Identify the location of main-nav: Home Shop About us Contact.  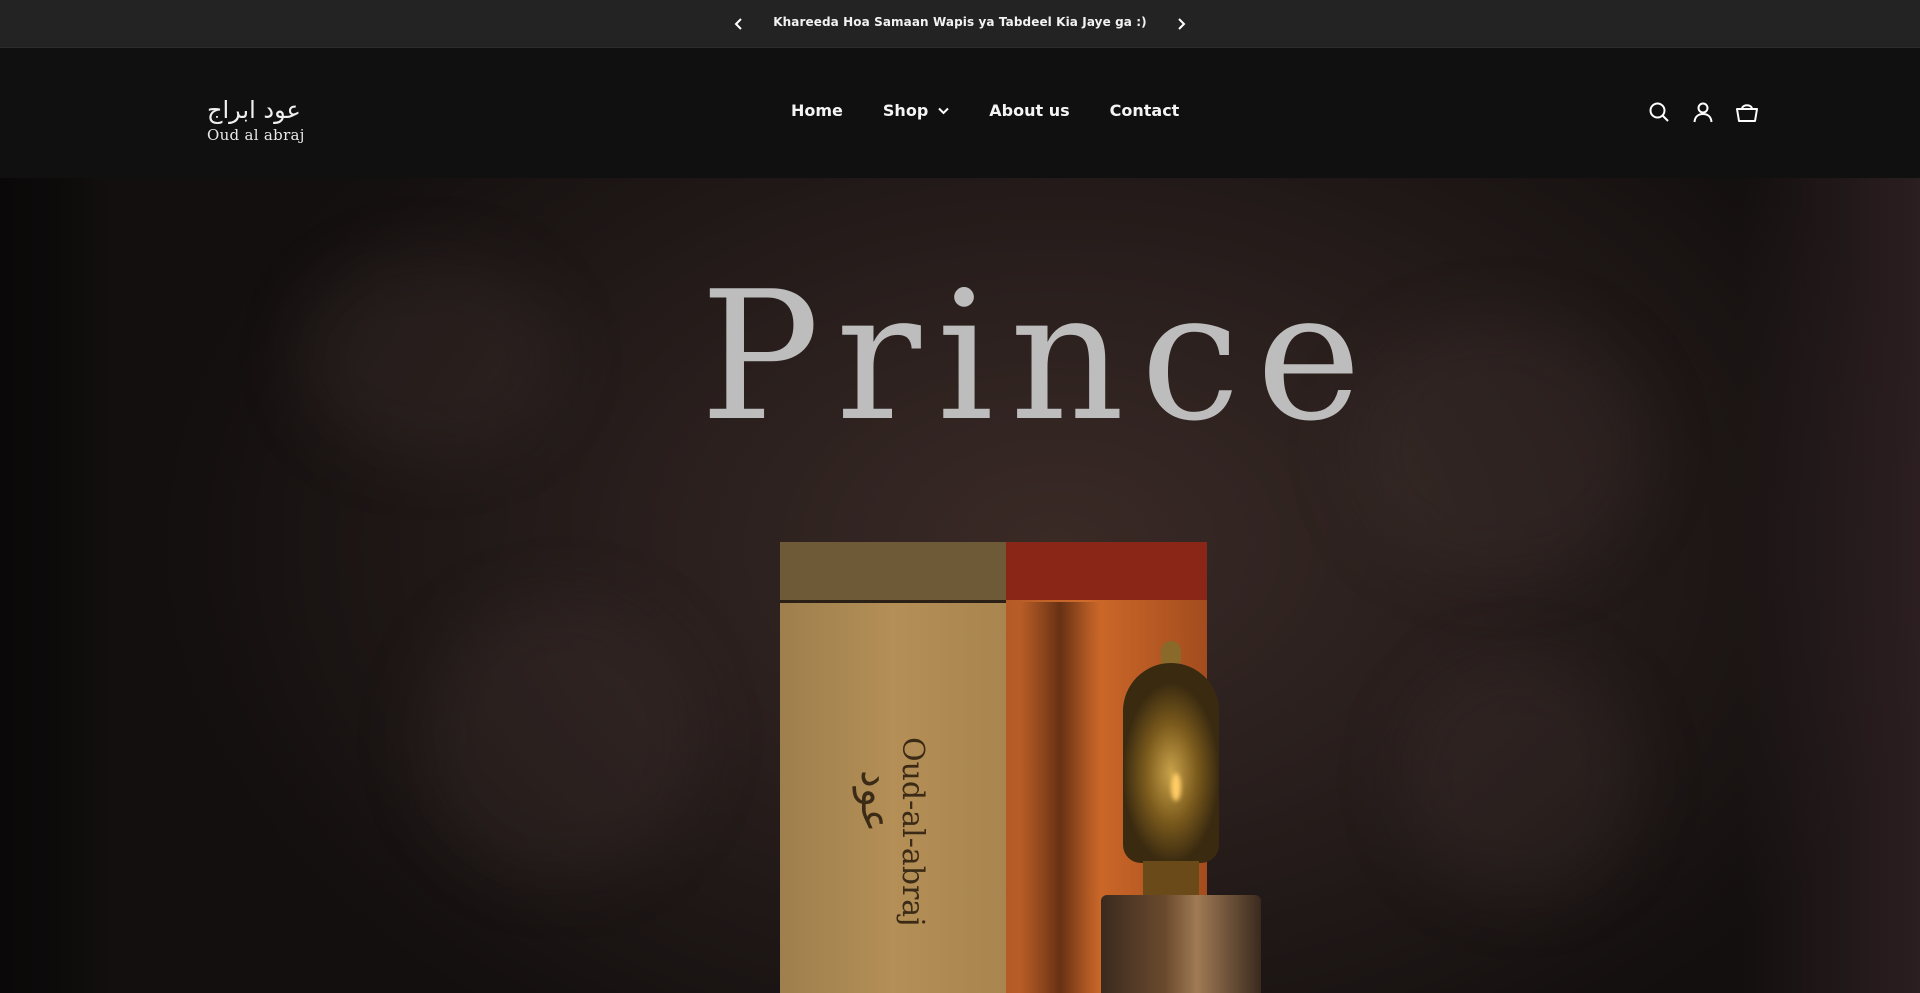
(985, 110).